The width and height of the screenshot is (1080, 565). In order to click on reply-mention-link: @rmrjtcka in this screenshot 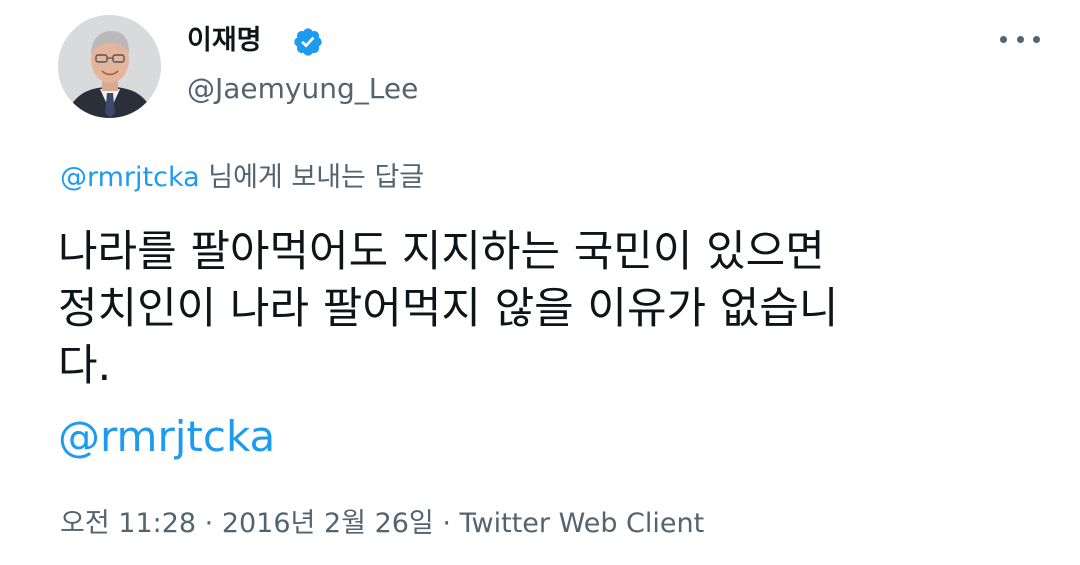, I will do `click(130, 177)`.